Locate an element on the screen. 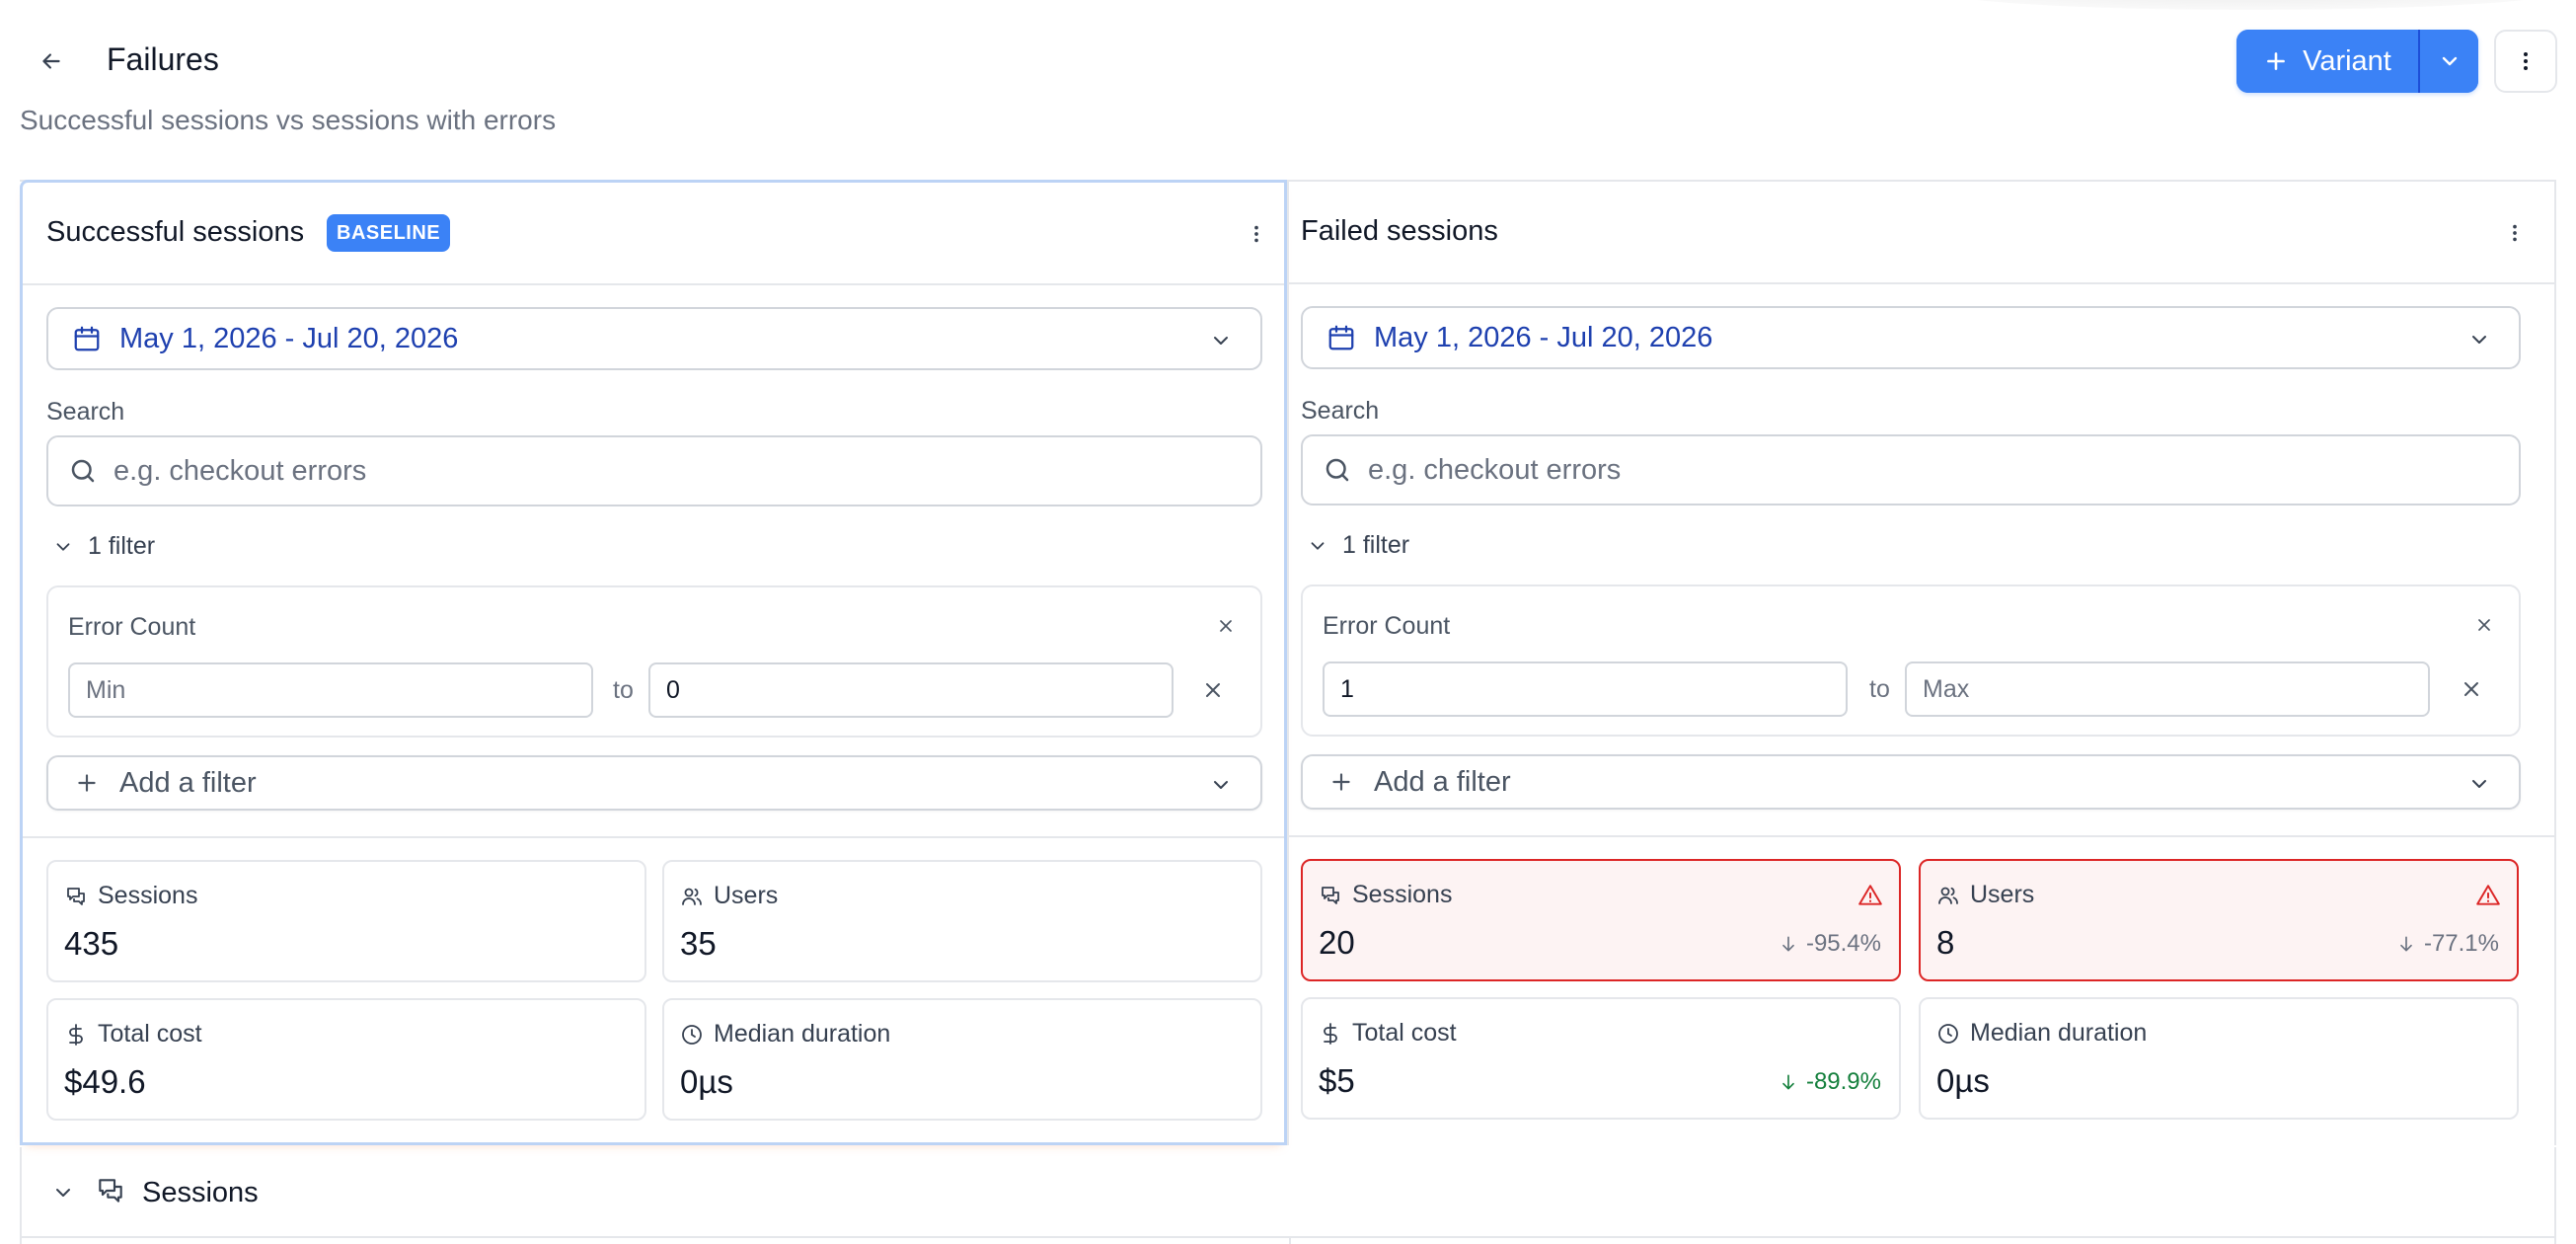  back-button is located at coordinates (51, 61).